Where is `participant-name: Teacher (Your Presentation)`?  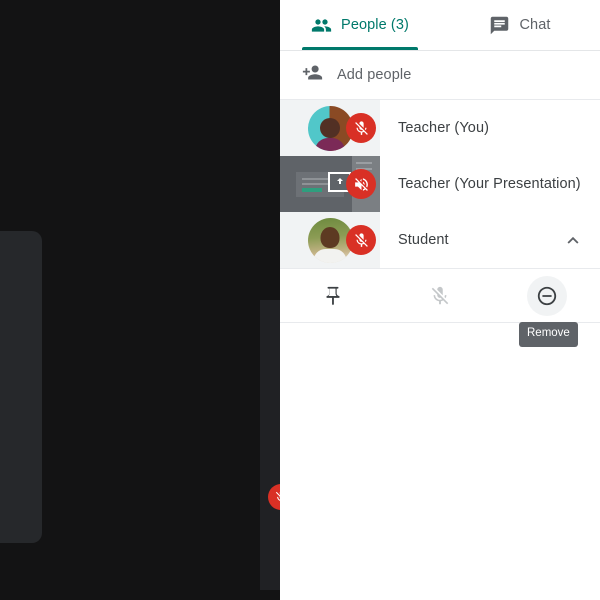 participant-name: Teacher (Your Presentation) is located at coordinates (489, 184).